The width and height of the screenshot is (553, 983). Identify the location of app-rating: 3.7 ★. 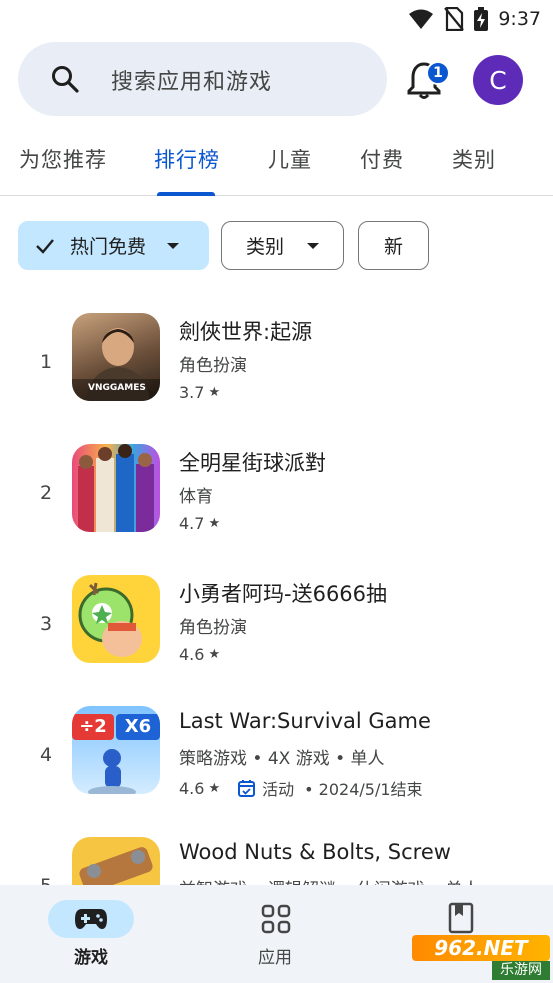
(199, 392).